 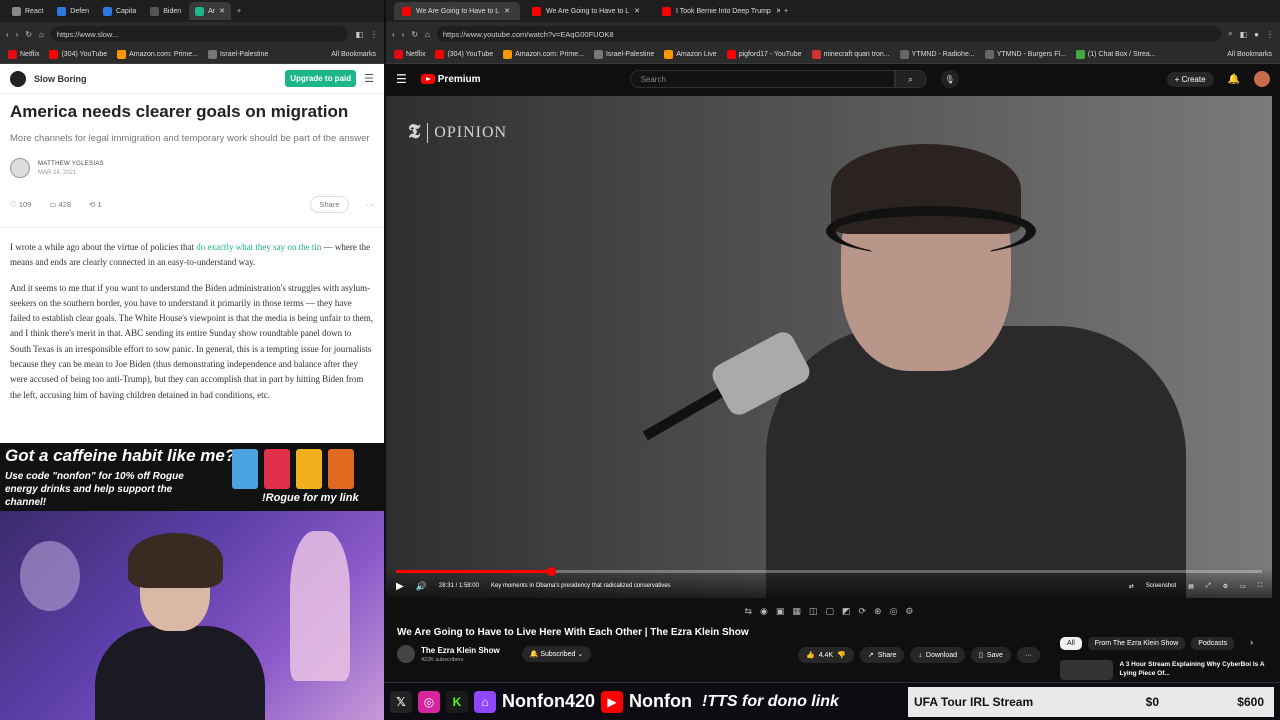 I want to click on search-button: ⌕, so click(x=910, y=79).